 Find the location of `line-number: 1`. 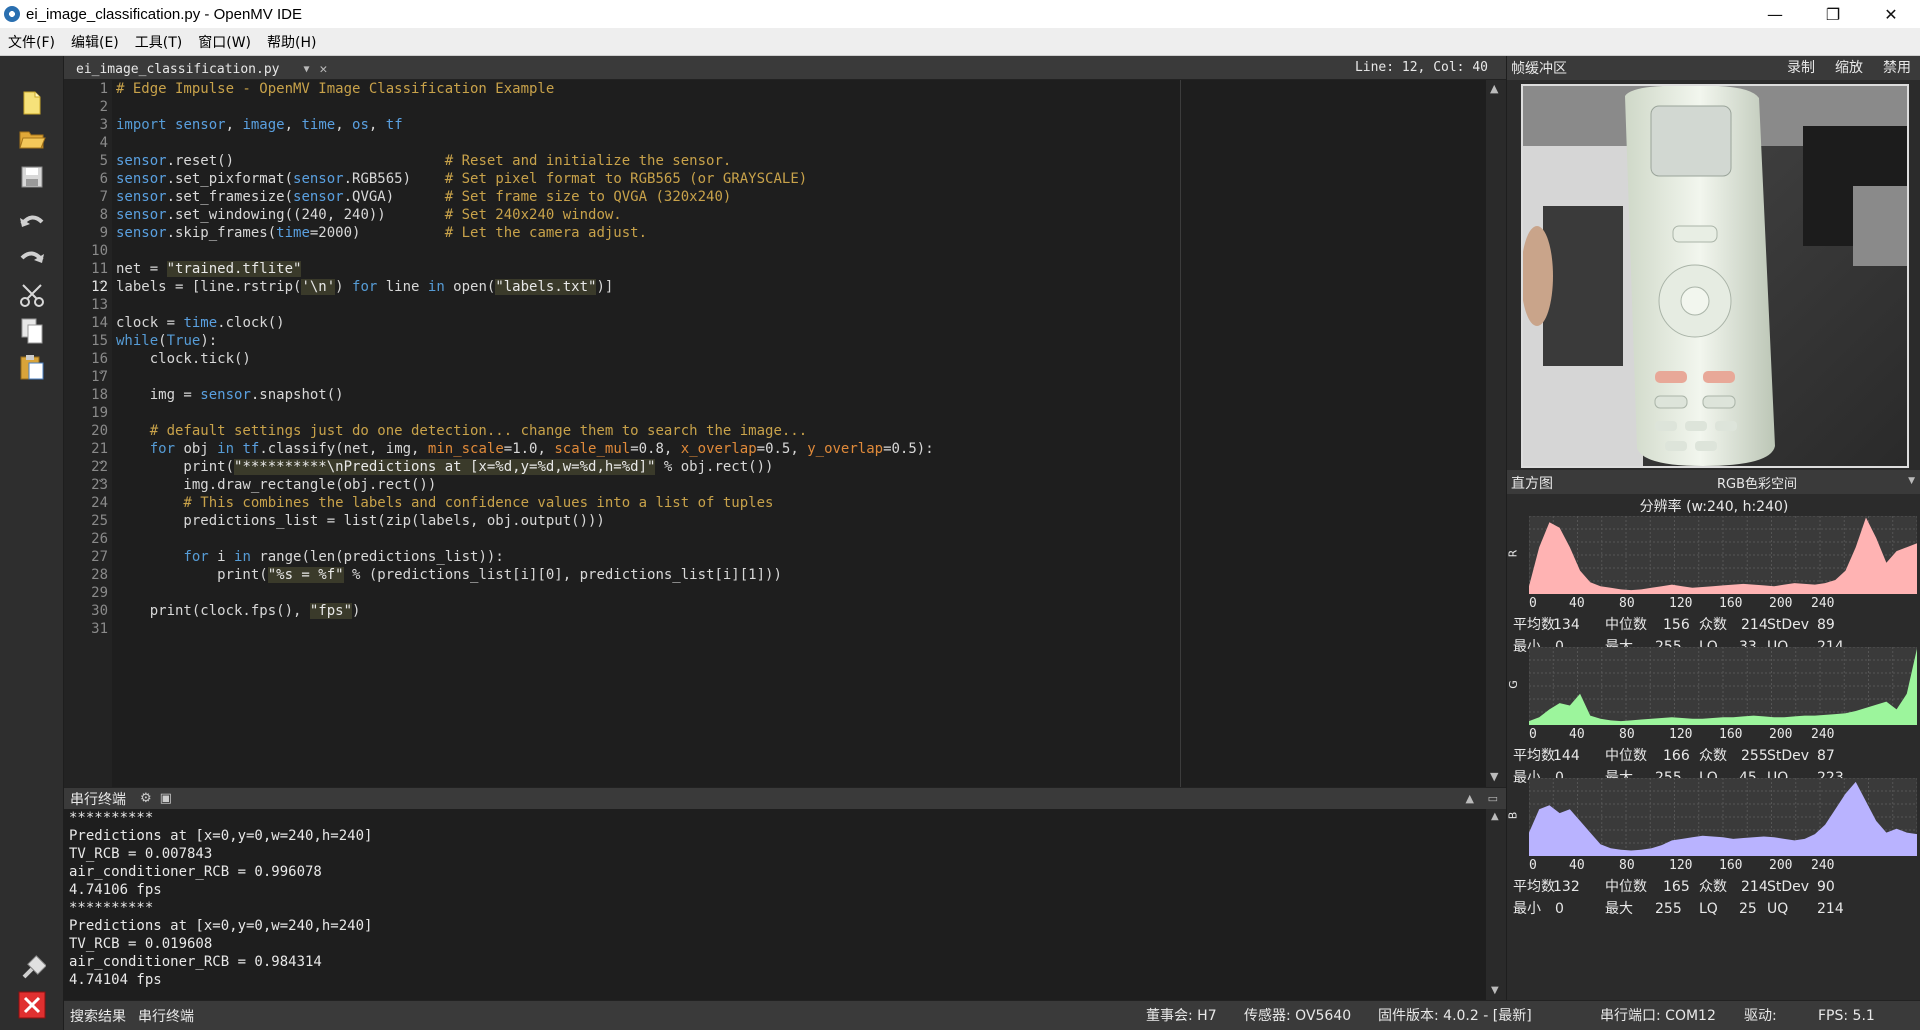

line-number: 1 is located at coordinates (103, 89).